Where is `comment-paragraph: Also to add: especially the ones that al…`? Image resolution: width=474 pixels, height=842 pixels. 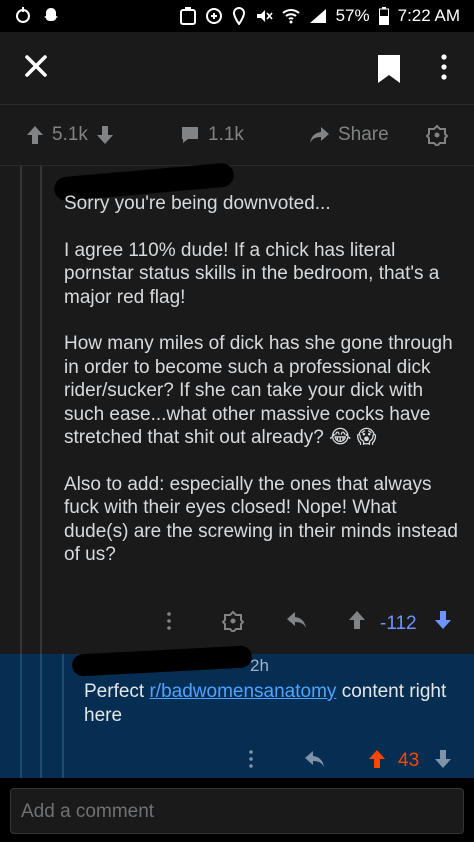
comment-paragraph: Also to add: especially the ones that al… is located at coordinates (261, 519).